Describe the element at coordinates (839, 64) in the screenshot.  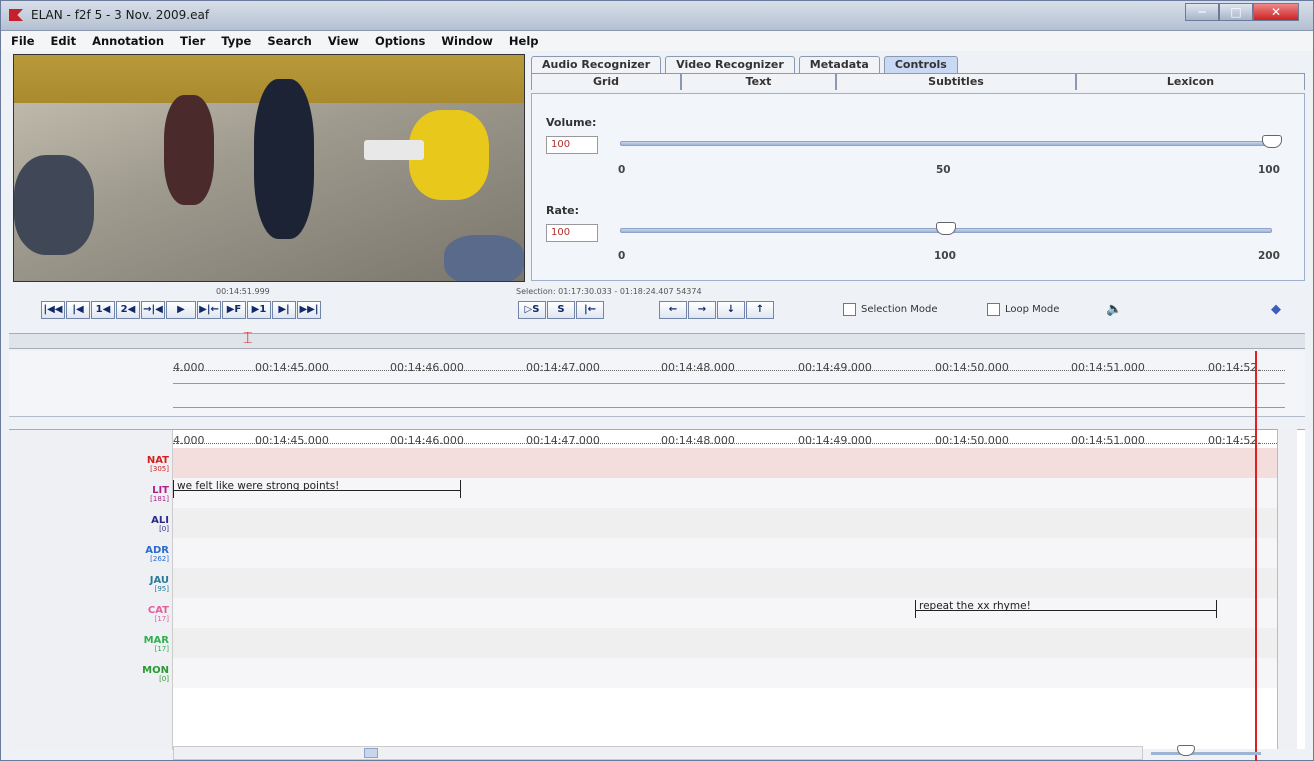
I see `tab-metadata: Metadata` at that location.